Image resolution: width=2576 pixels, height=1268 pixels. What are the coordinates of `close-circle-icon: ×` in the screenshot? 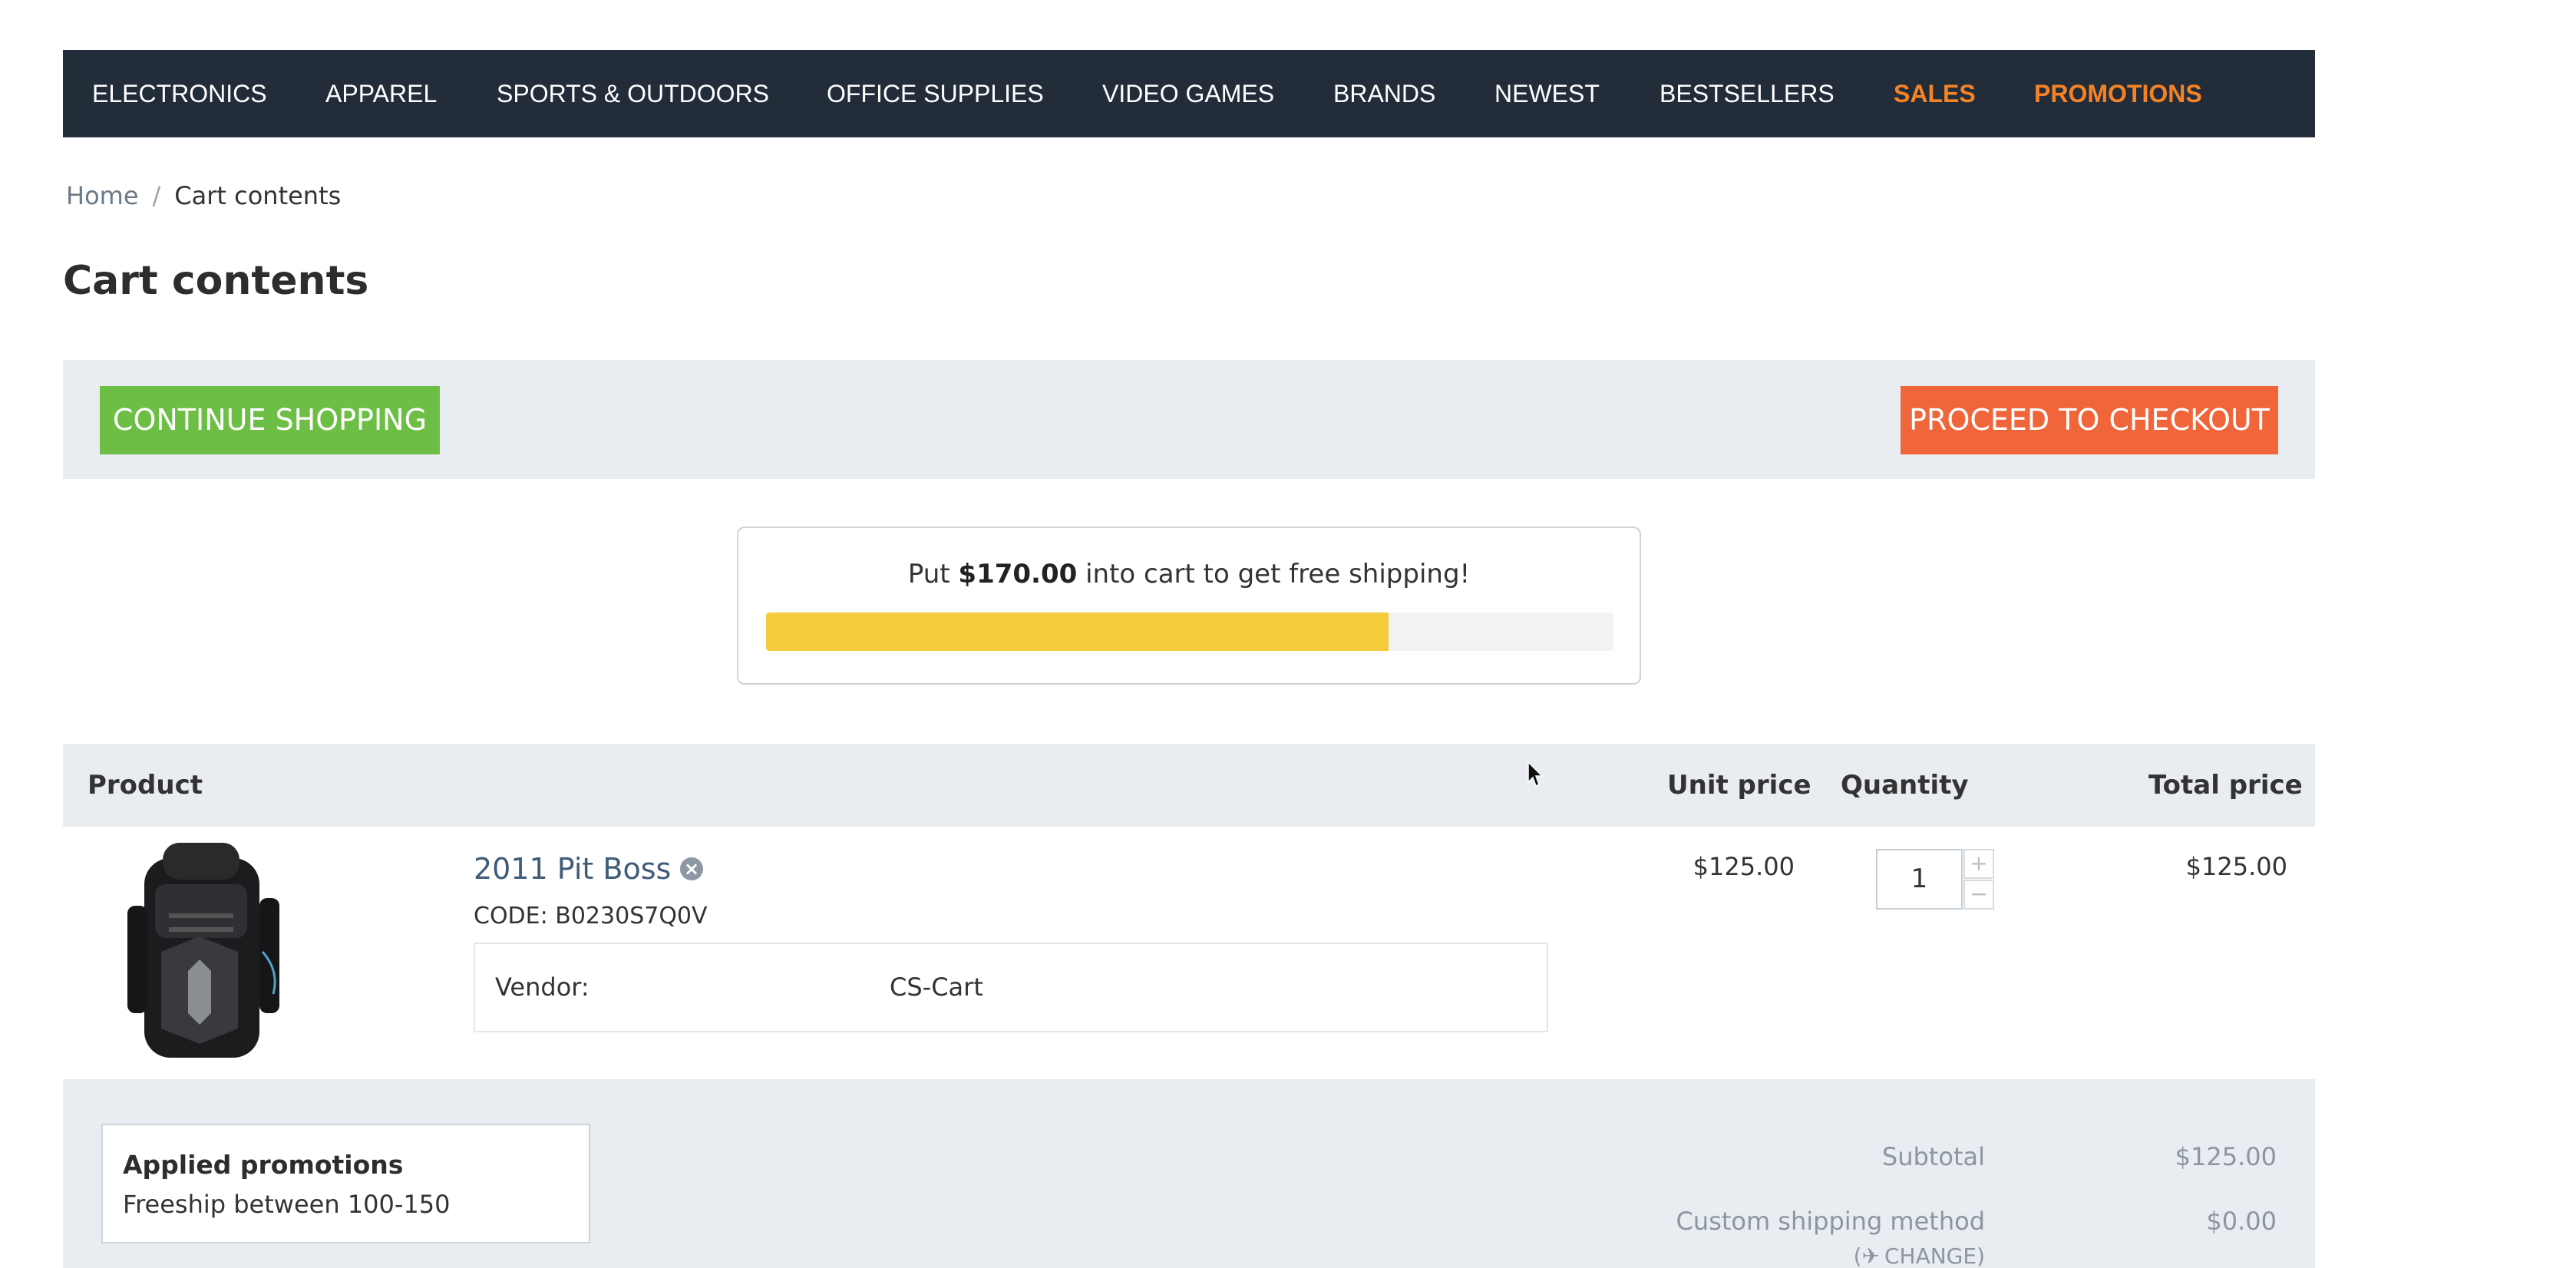 It's located at (691, 868).